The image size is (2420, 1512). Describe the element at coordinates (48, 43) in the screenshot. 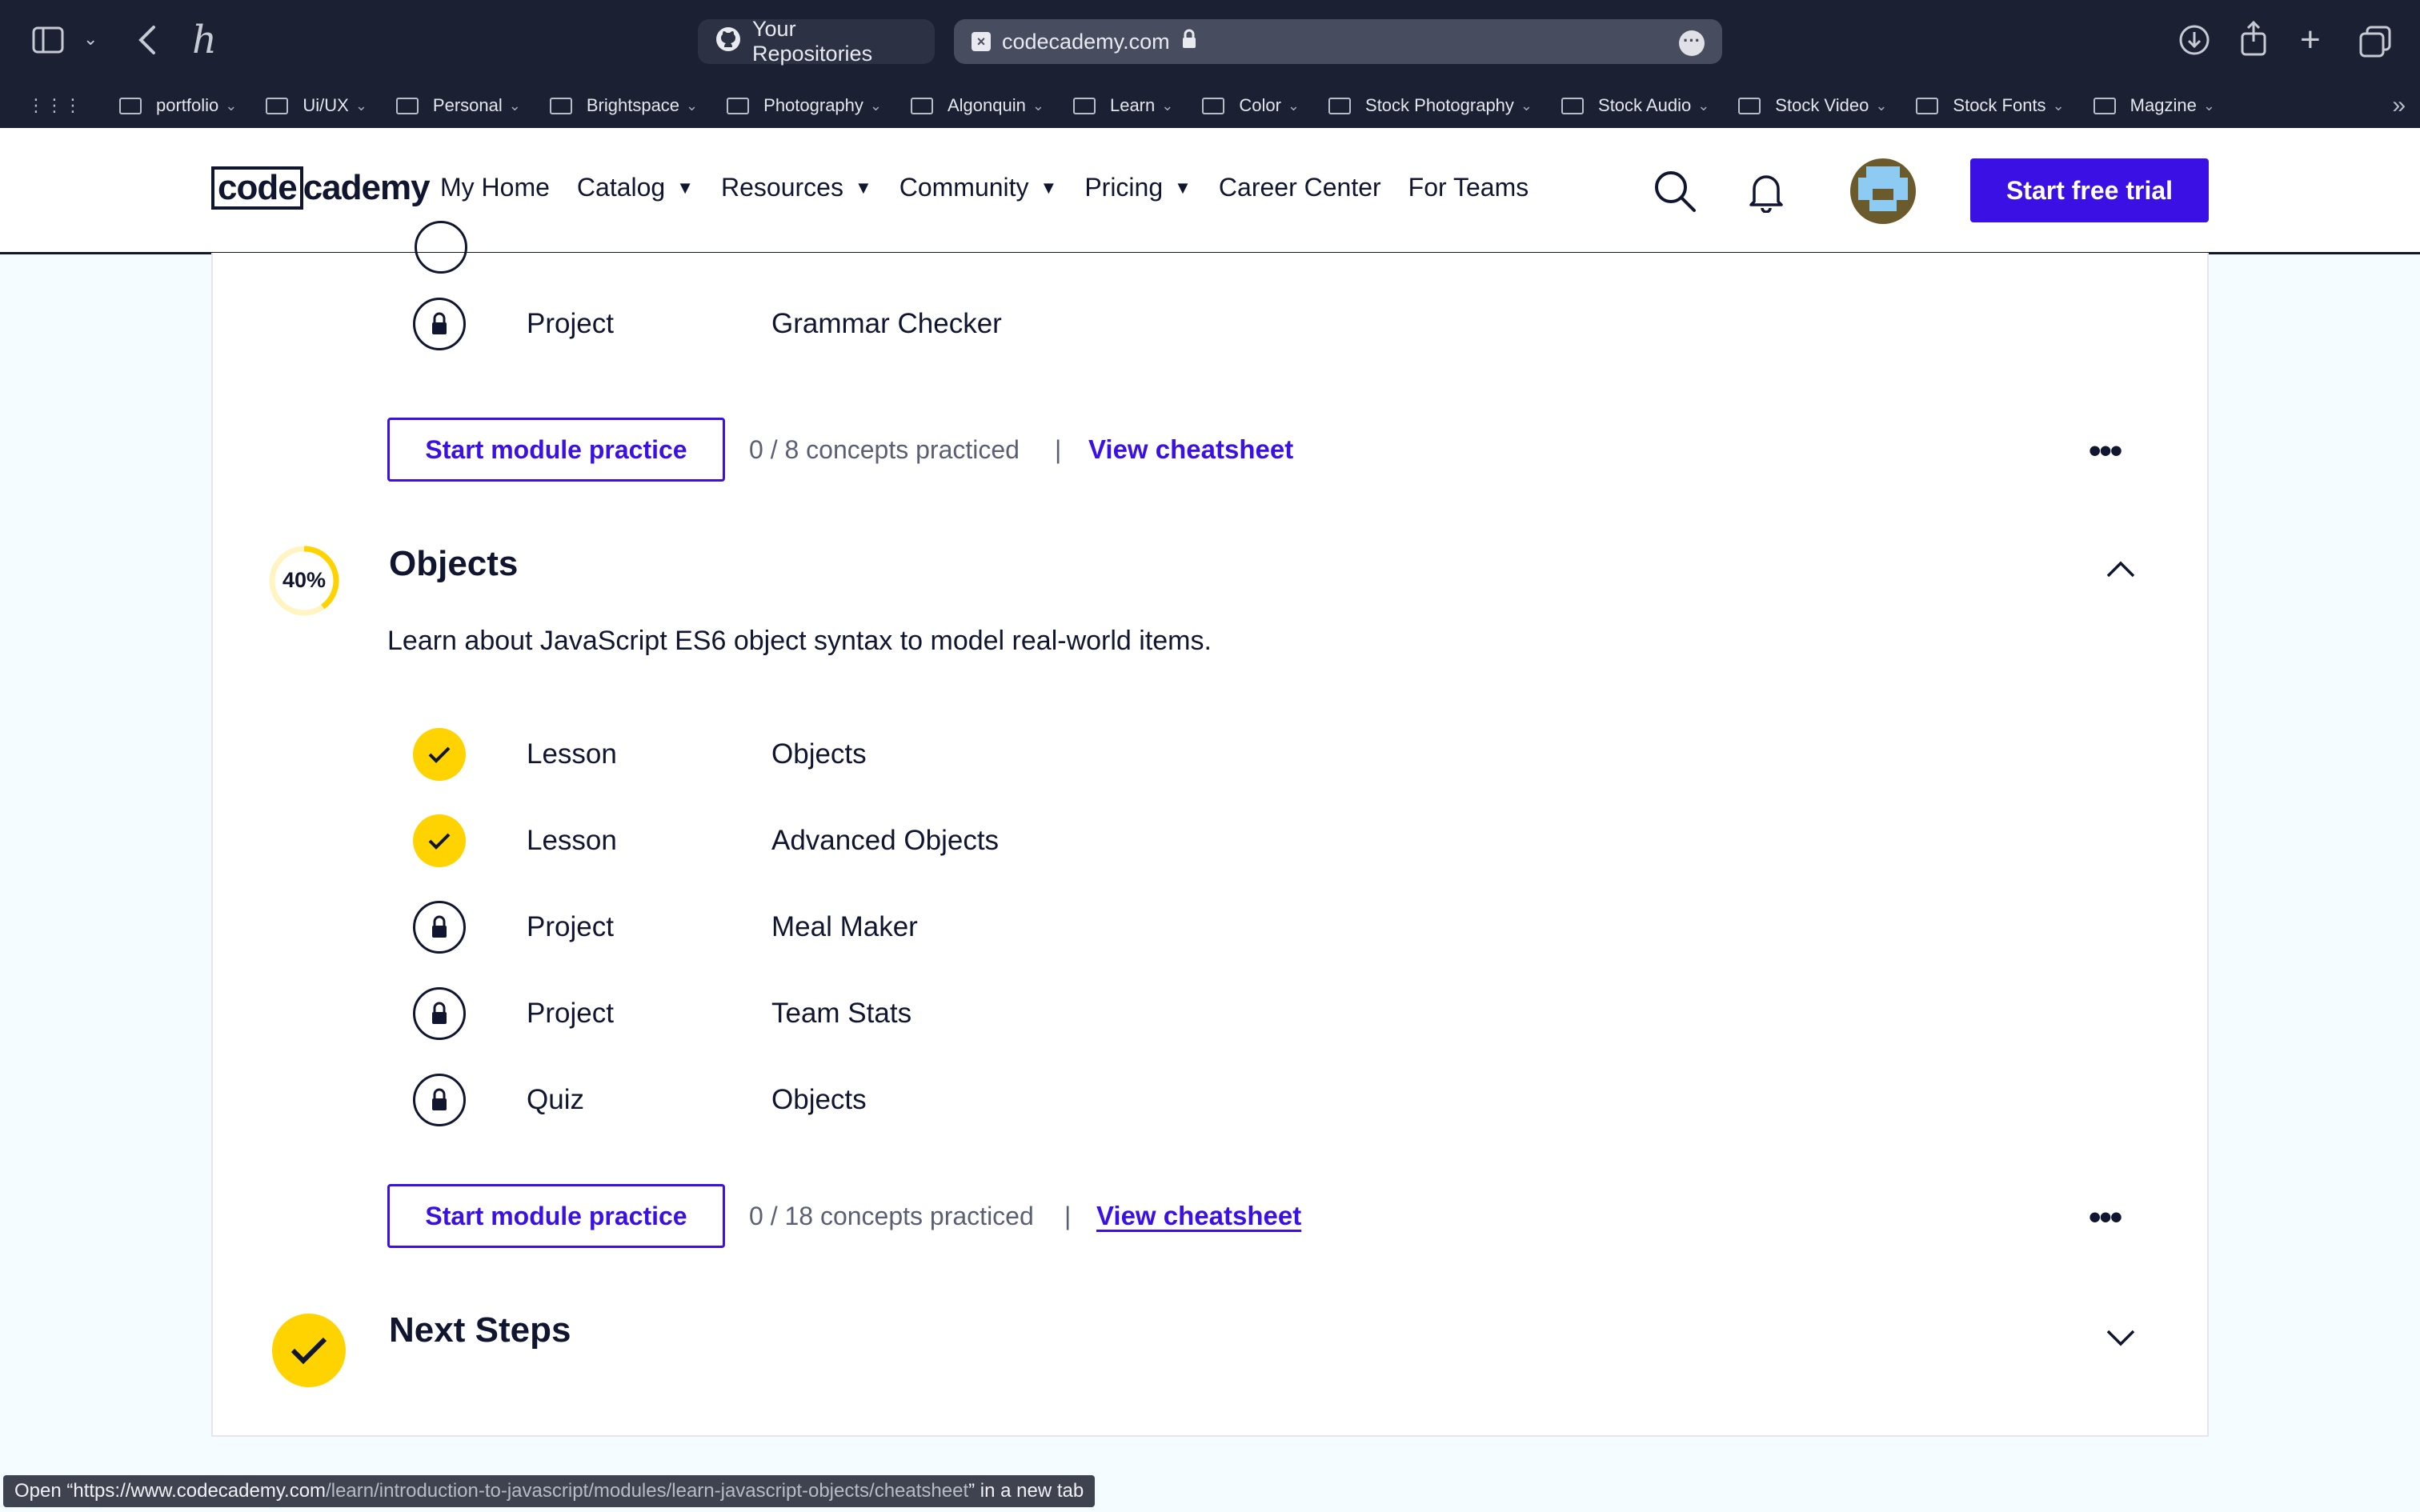

I see `sidebar-toggle-icon` at that location.